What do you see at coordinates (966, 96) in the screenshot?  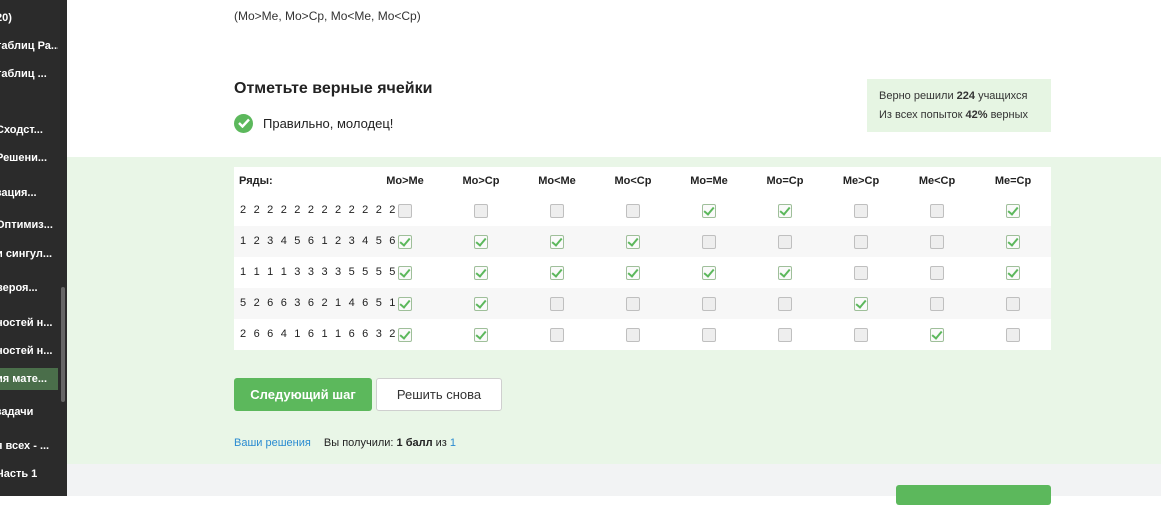 I see `stats-solved-count: 224` at bounding box center [966, 96].